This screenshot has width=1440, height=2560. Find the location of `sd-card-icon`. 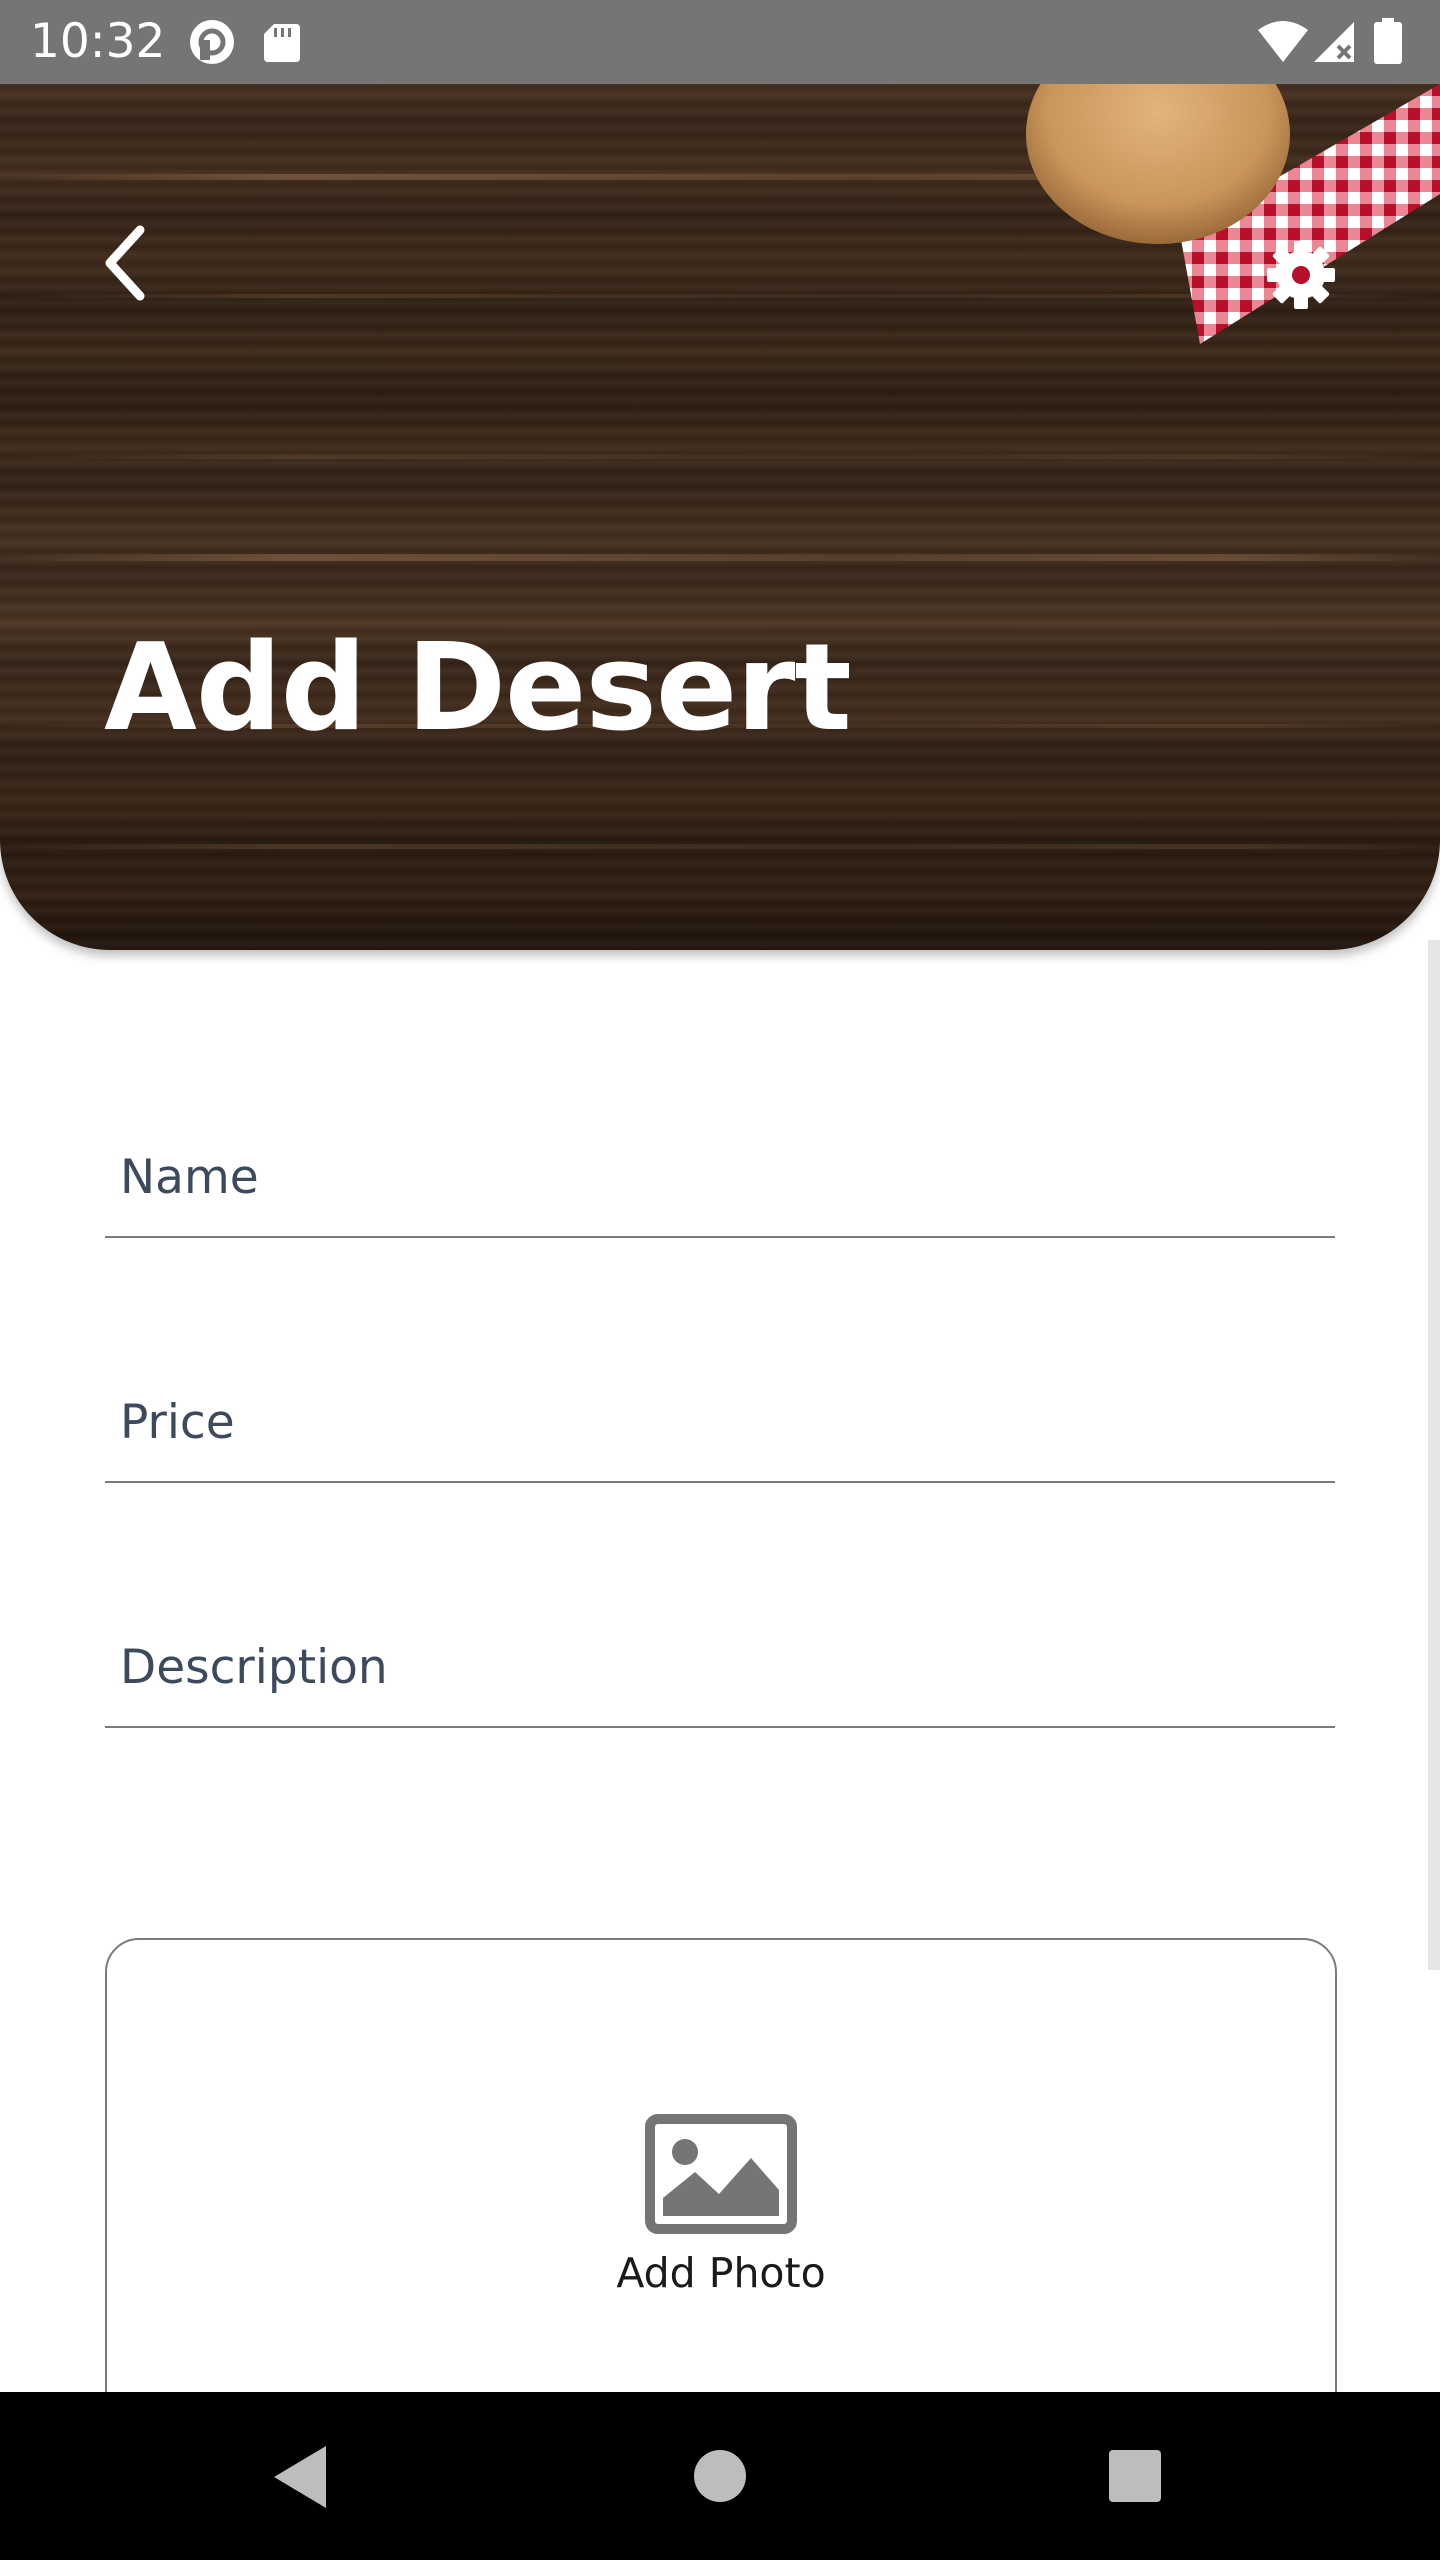

sd-card-icon is located at coordinates (282, 43).